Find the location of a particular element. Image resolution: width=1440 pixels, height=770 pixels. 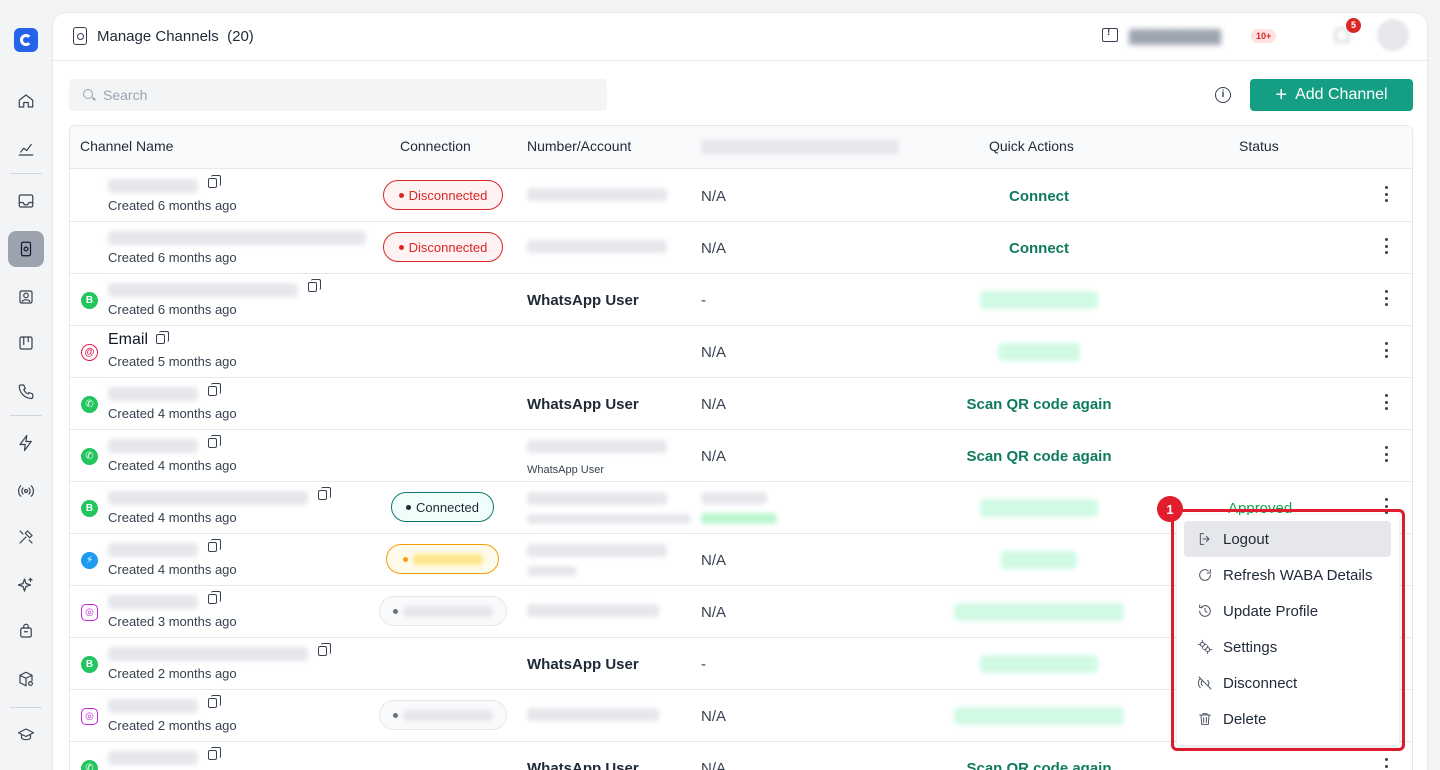

broadcast-icon is located at coordinates (26, 491).